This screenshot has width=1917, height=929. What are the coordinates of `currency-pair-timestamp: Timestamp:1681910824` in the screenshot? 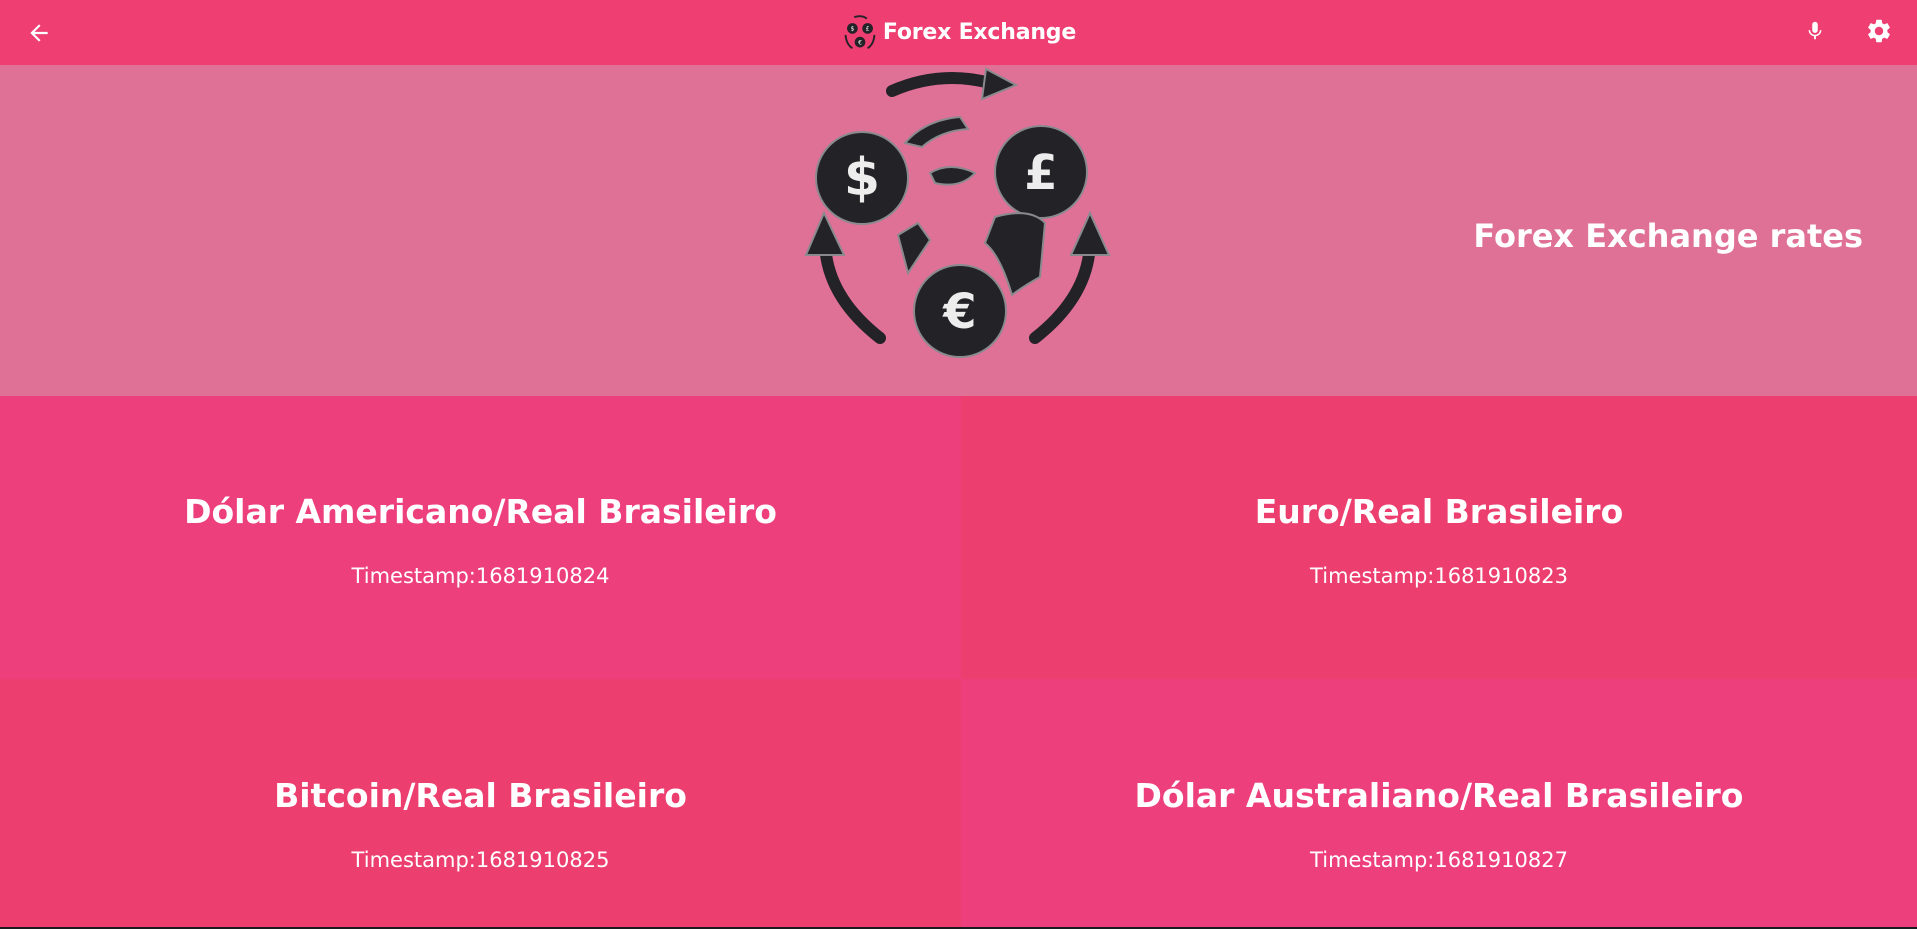 It's located at (480, 576).